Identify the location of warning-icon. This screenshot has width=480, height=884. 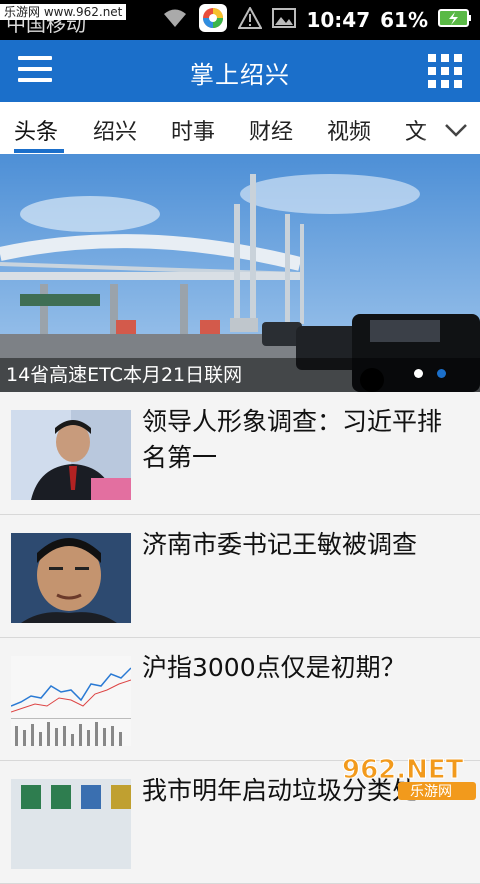
(250, 19).